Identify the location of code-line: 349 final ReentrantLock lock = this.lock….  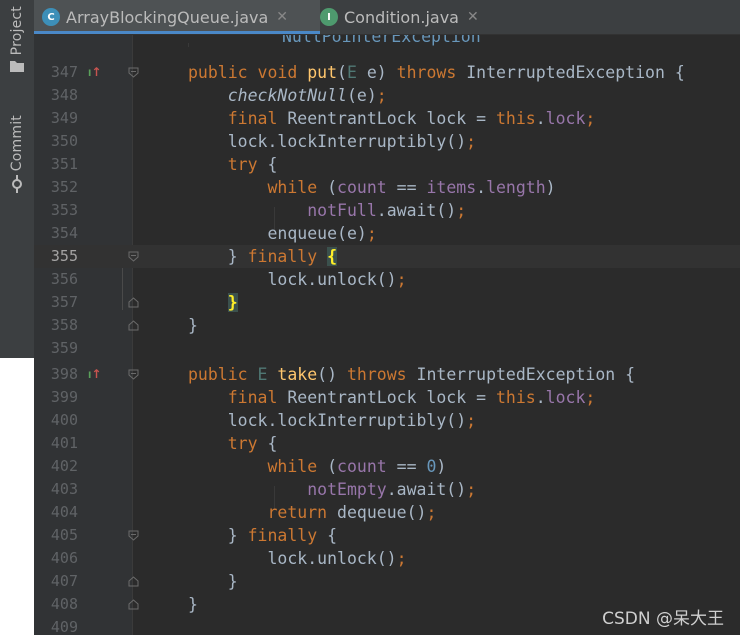
(387, 118).